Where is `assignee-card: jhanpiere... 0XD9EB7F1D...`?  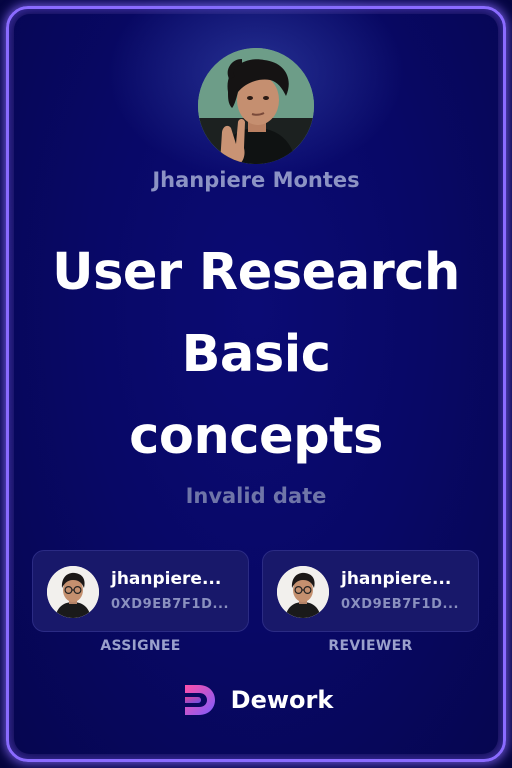
assignee-card: jhanpiere... 0XD9EB7F1D... is located at coordinates (140, 591).